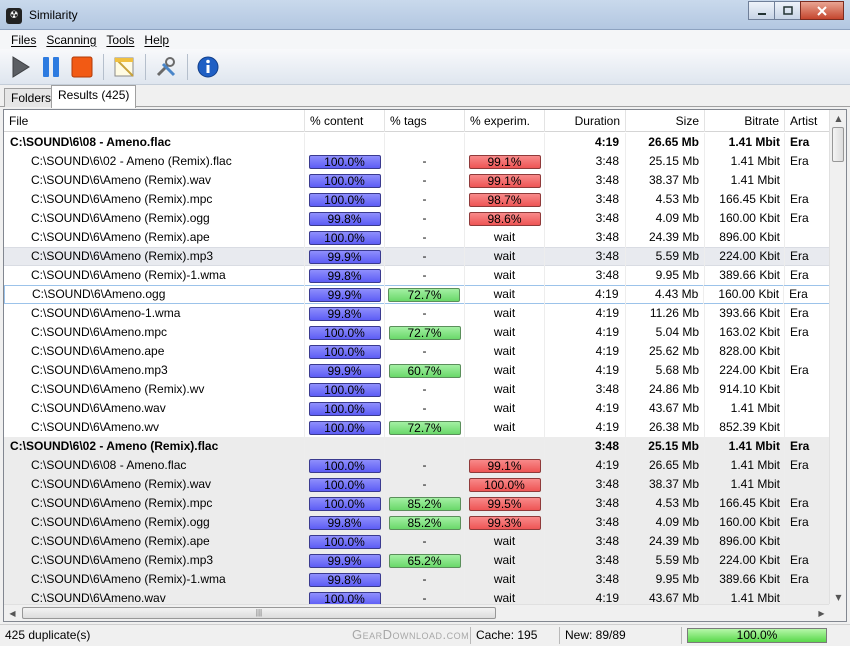  I want to click on experim-cell-text: wait, so click(504, 541).